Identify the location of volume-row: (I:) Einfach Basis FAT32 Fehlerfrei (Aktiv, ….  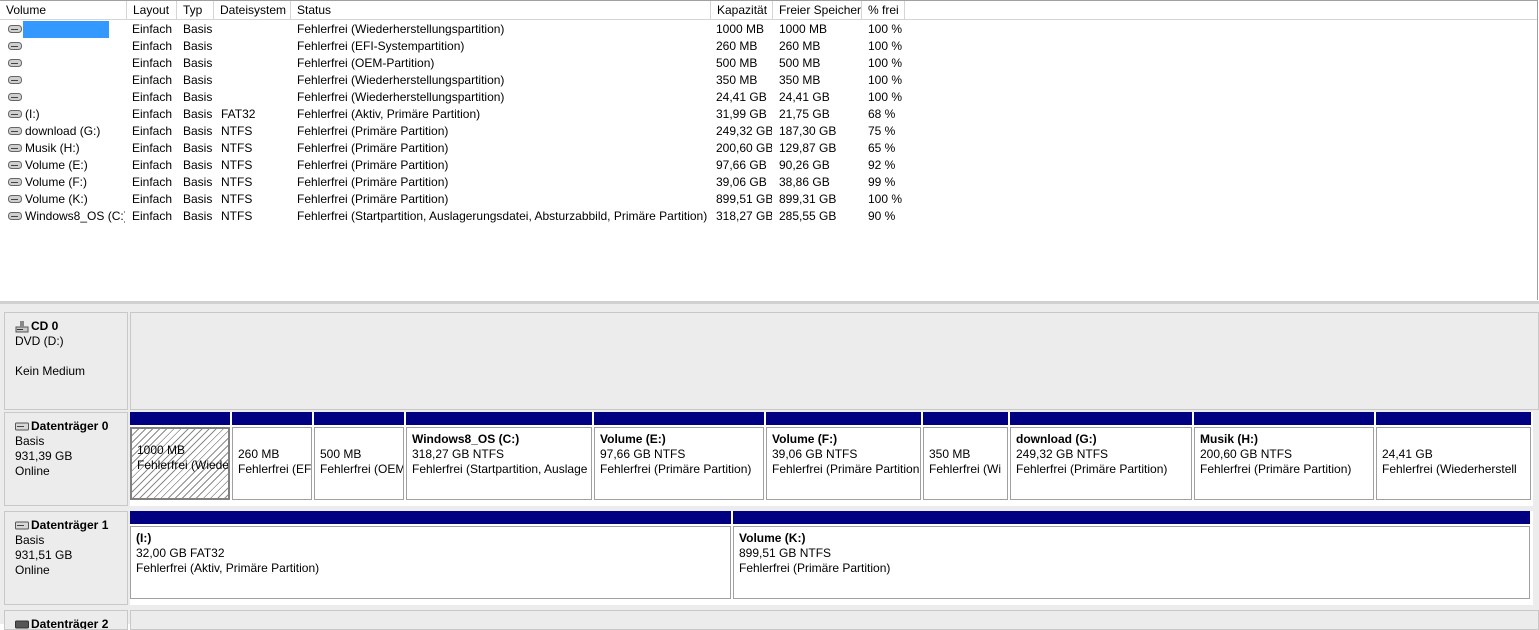
(768, 114).